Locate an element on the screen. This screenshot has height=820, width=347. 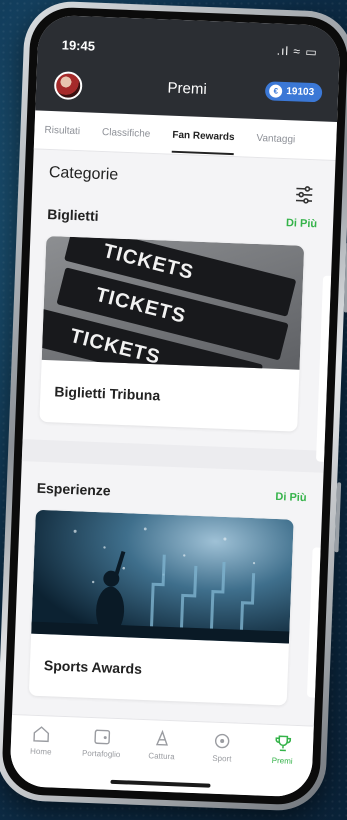
nav-home: Home is located at coordinates (40, 755).